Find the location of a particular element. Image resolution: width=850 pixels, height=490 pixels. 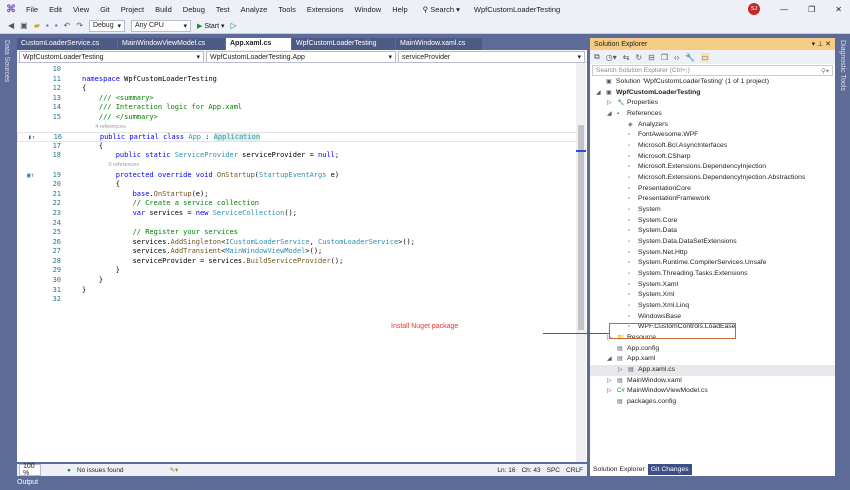

show-all-files-icon: ❐ is located at coordinates (664, 57).